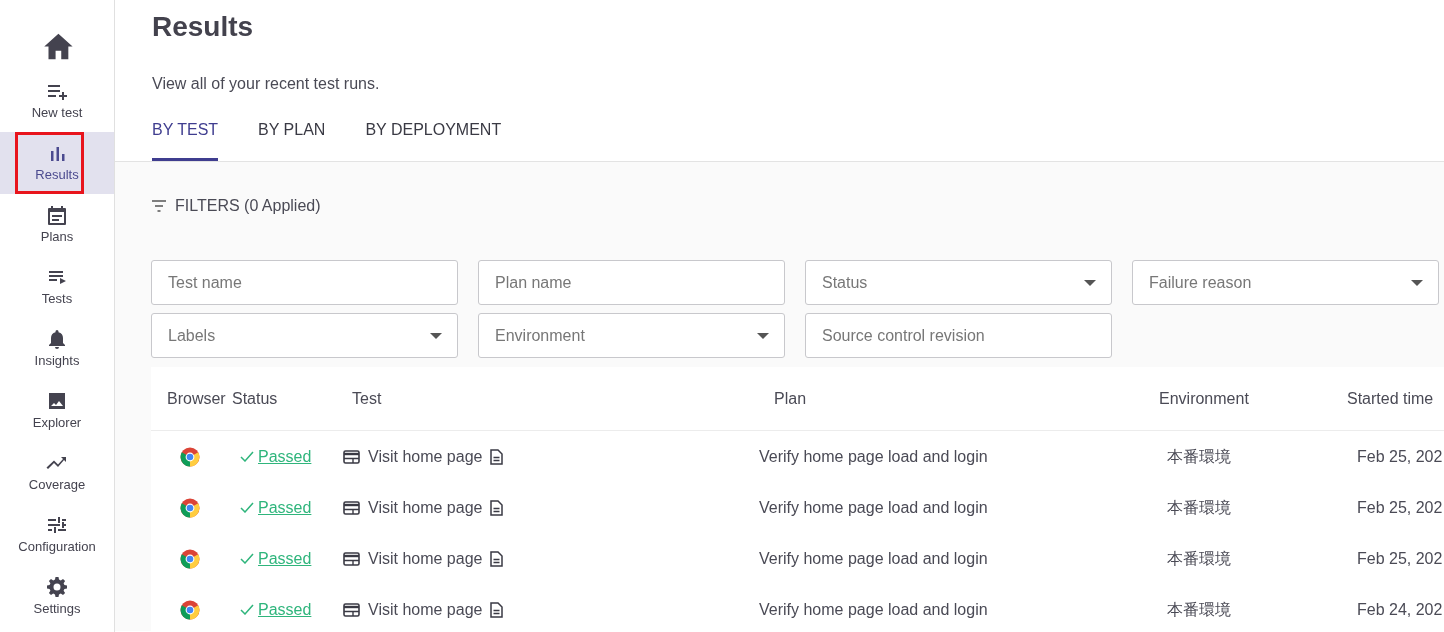 The width and height of the screenshot is (1444, 632). I want to click on sidebar-item: Explorer, so click(57, 411).